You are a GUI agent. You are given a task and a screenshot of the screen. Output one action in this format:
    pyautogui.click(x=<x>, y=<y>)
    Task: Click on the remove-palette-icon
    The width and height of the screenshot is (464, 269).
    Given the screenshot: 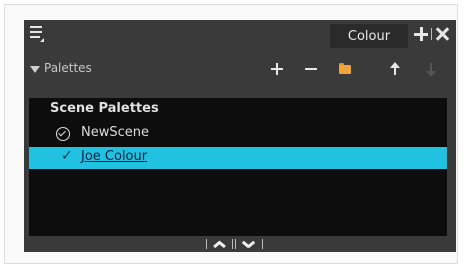 What is the action you would take?
    pyautogui.click(x=311, y=69)
    